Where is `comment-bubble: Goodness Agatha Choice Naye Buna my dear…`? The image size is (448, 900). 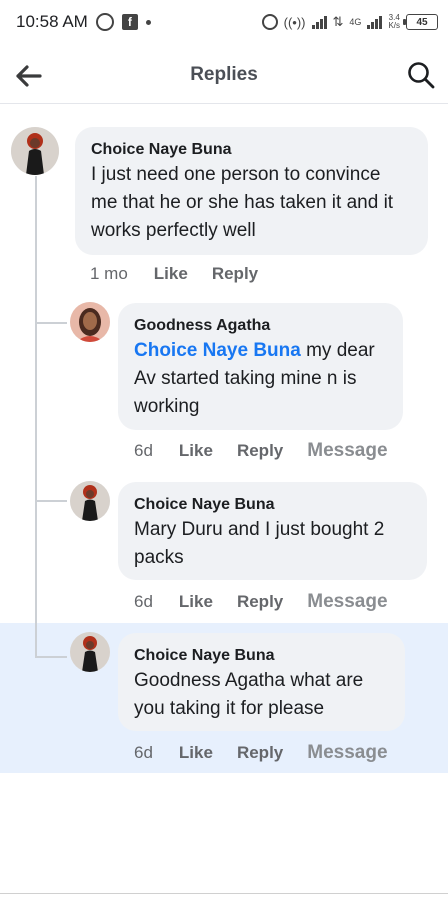 comment-bubble: Goodness Agatha Choice Naye Buna my dear… is located at coordinates (260, 366).